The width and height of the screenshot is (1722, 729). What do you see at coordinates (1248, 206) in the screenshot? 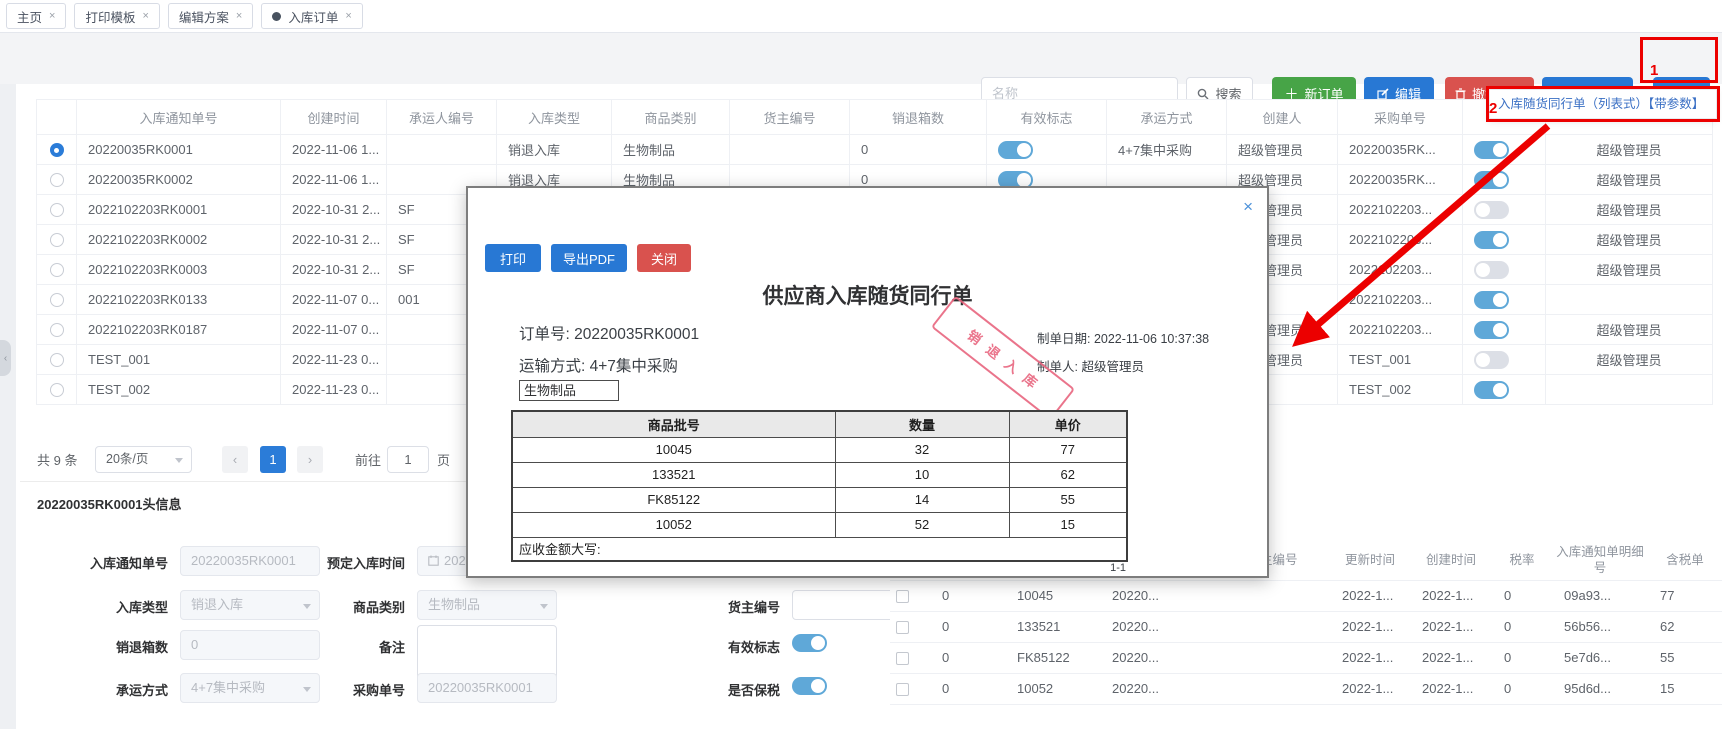
I see `close-icon: ×` at bounding box center [1248, 206].